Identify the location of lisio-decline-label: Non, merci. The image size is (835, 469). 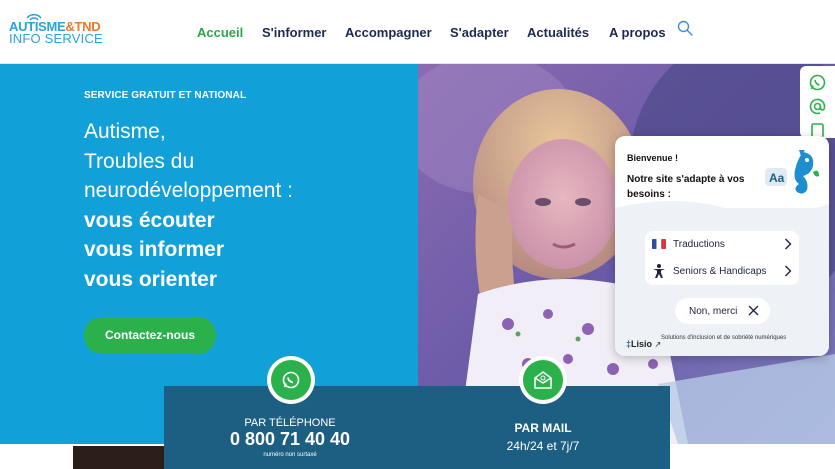
(713, 311).